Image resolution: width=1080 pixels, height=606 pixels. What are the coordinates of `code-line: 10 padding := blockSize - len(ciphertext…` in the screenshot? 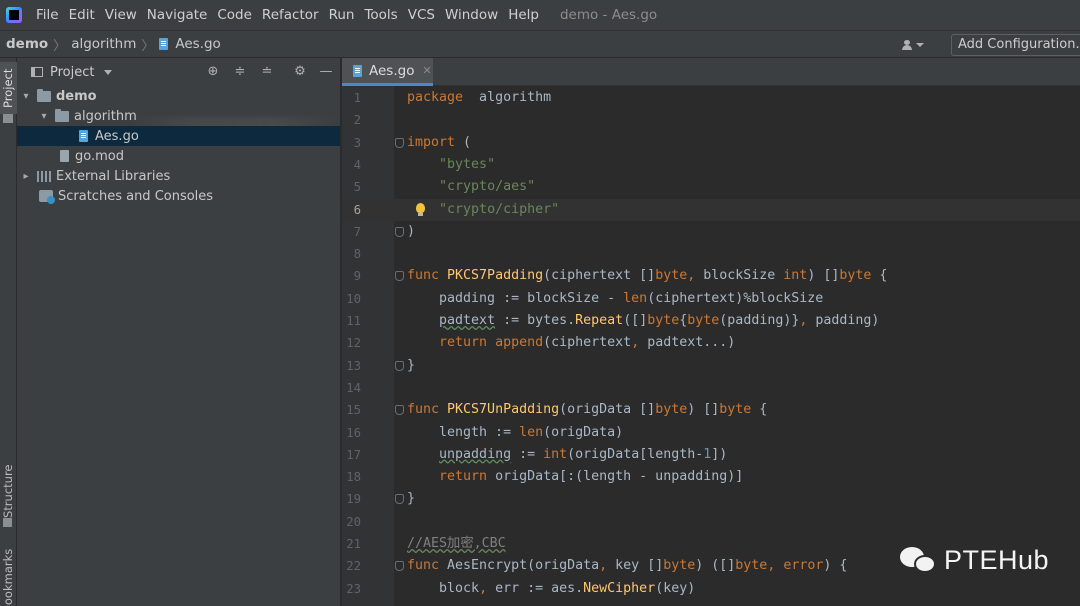 It's located at (711, 299).